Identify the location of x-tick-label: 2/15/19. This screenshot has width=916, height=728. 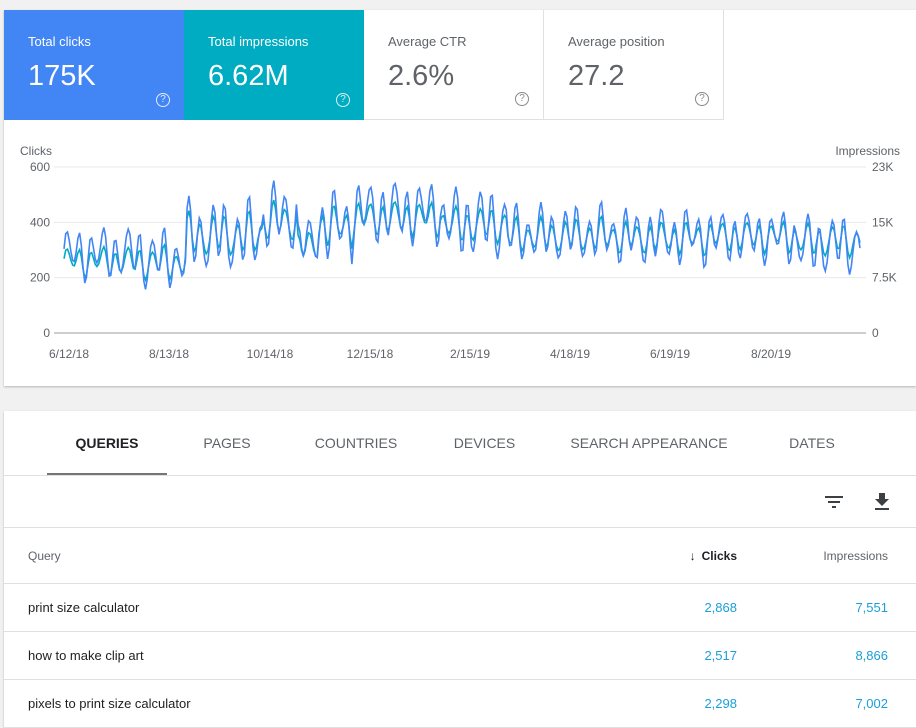
(470, 354).